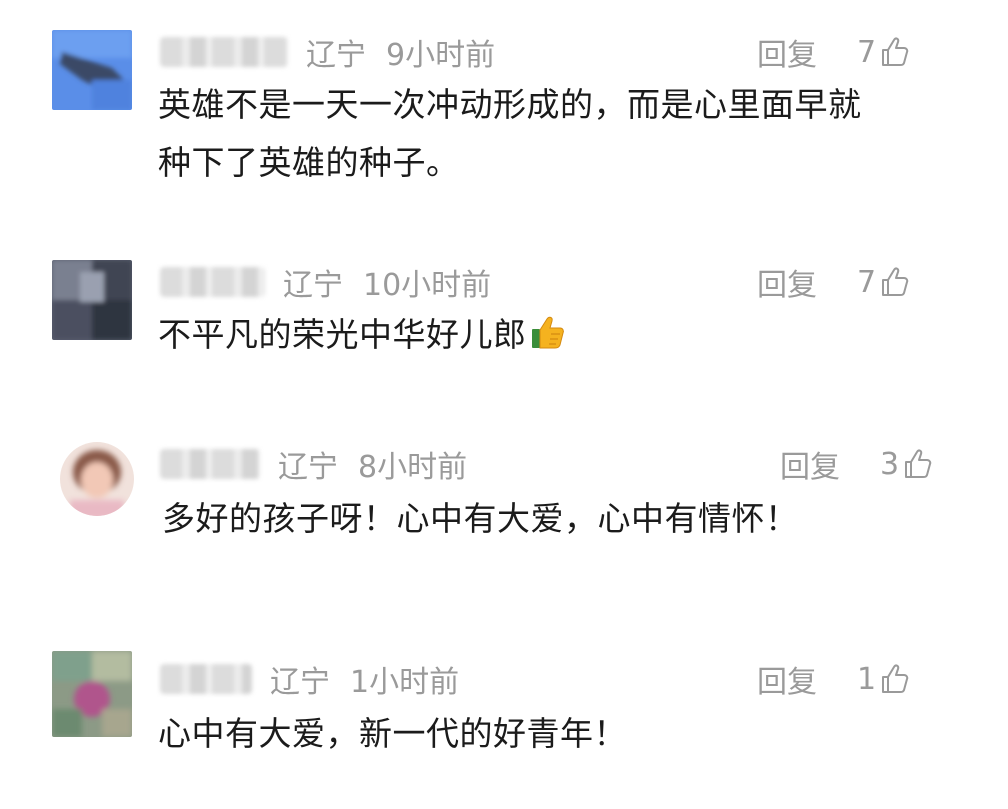 This screenshot has width=1008, height=809. What do you see at coordinates (441, 55) in the screenshot?
I see `timestamp: 9小时前` at bounding box center [441, 55].